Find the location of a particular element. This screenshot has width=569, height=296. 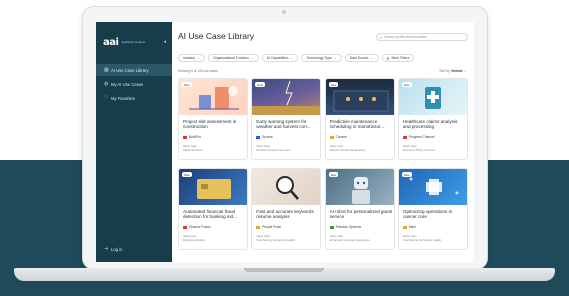

search-input: ⌕ Search by title and description is located at coordinates (422, 37).